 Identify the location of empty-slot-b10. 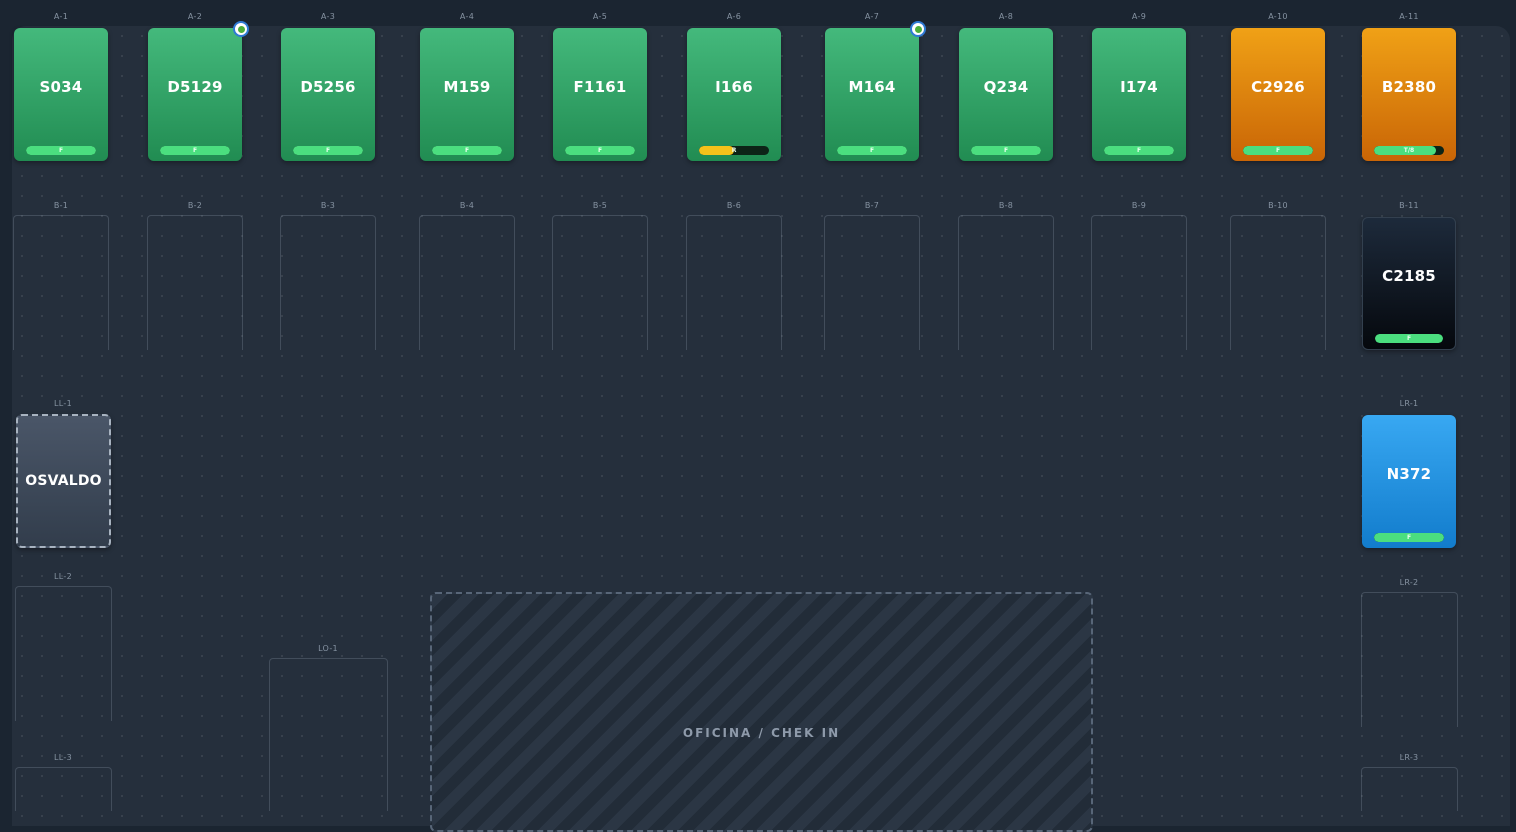
(1278, 282).